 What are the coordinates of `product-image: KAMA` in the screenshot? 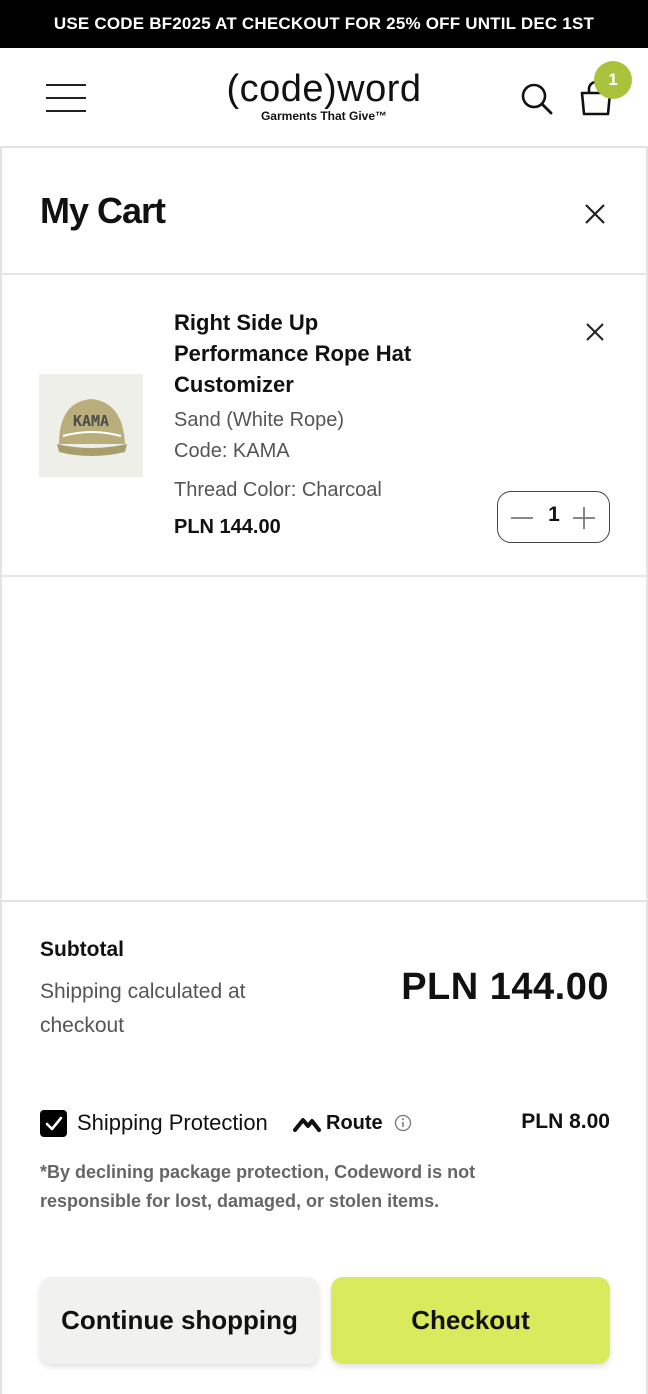 It's located at (91, 425).